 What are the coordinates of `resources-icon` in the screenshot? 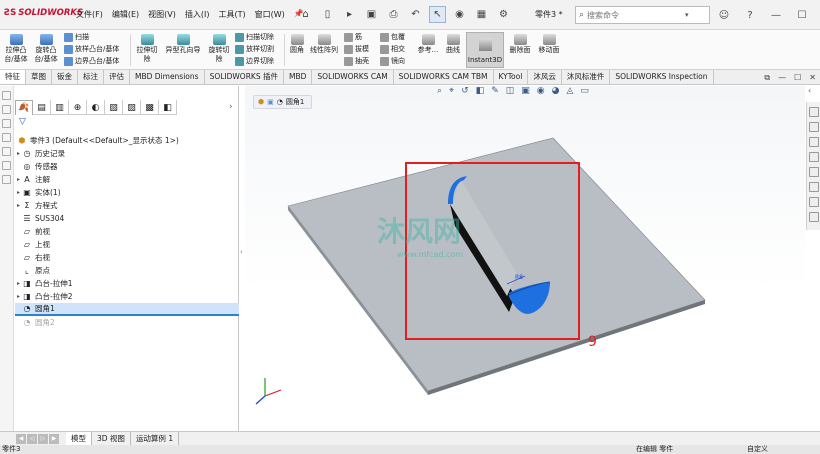 It's located at (814, 112).